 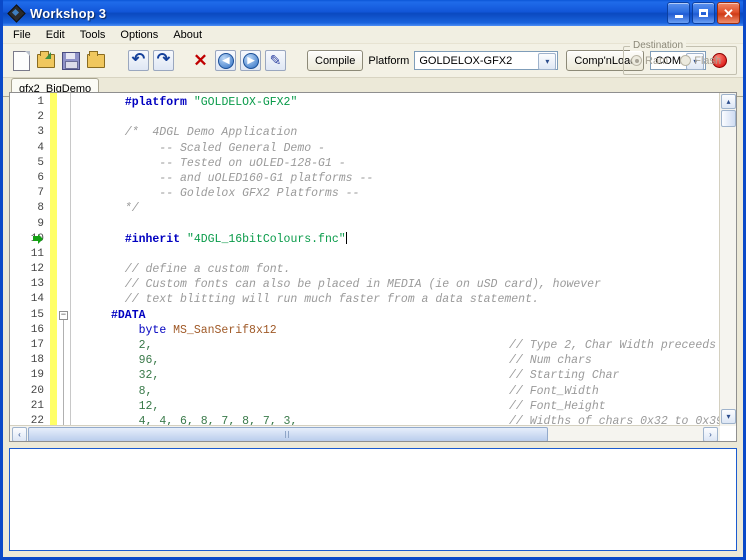 I want to click on vertical-scroll-thumb, so click(x=728, y=118).